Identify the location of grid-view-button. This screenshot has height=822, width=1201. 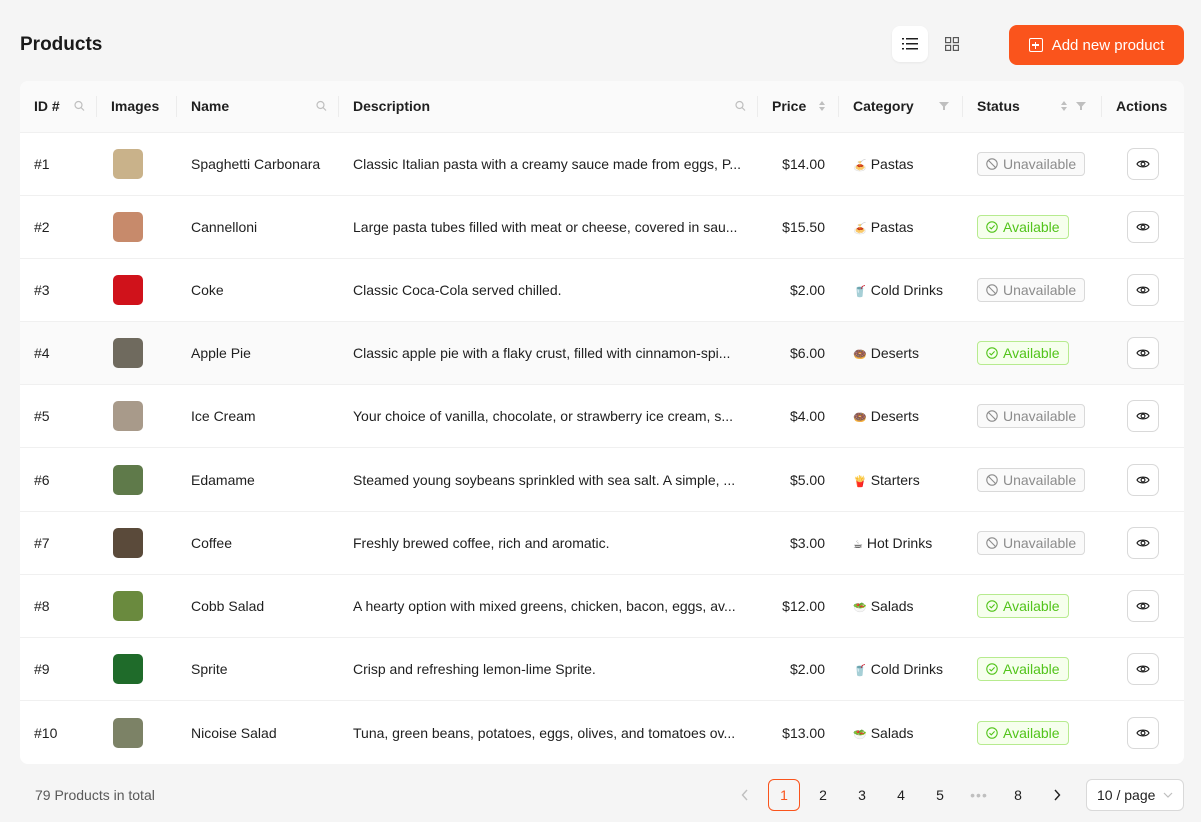
(952, 44).